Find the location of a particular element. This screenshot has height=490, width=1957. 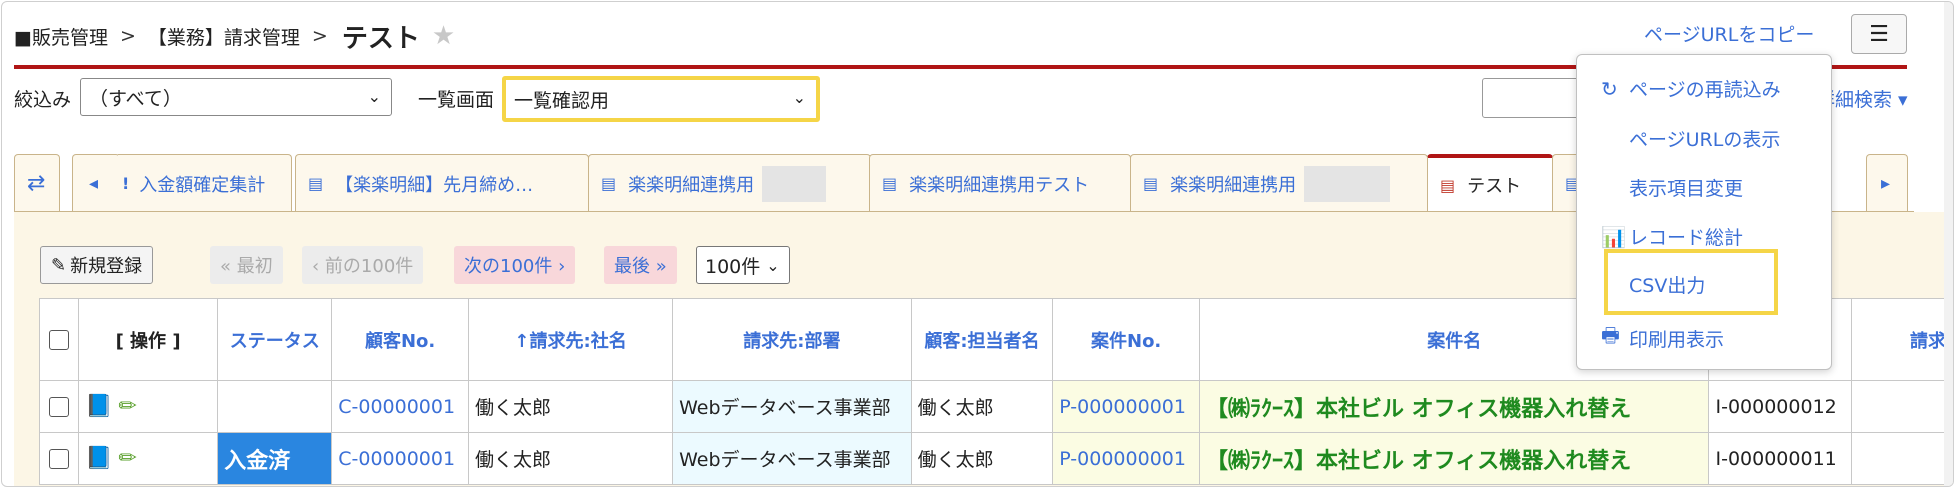

invoice-no-cell: I-000000012 is located at coordinates (1780, 406).